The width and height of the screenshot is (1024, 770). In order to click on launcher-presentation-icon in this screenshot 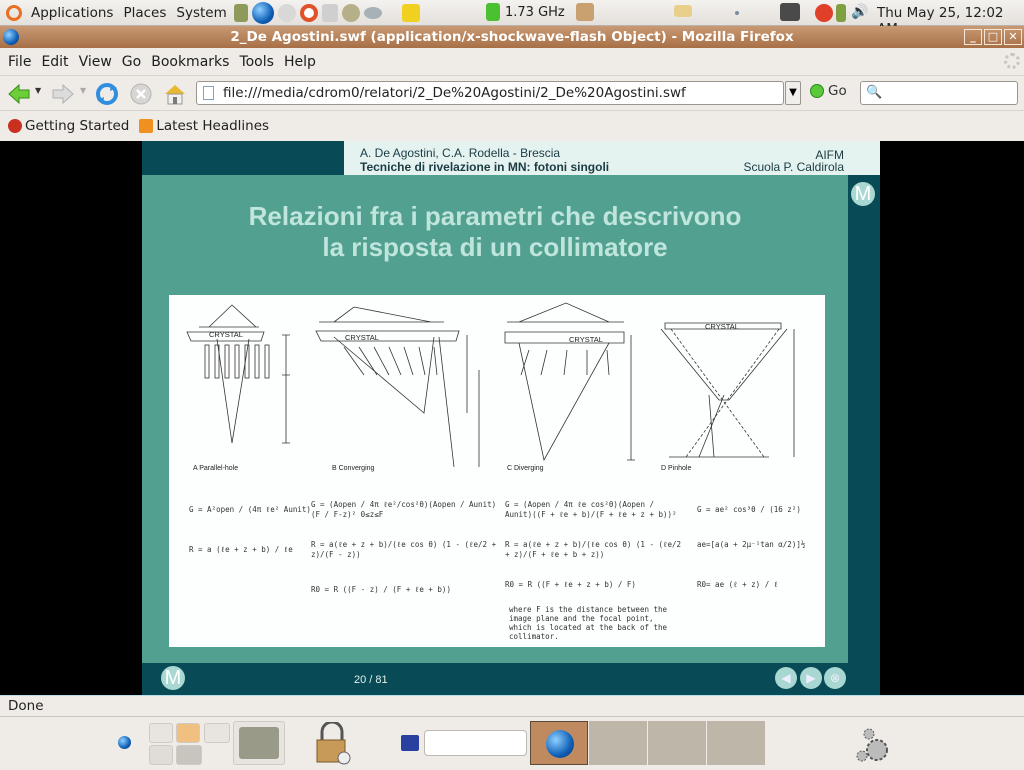, I will do `click(188, 733)`.